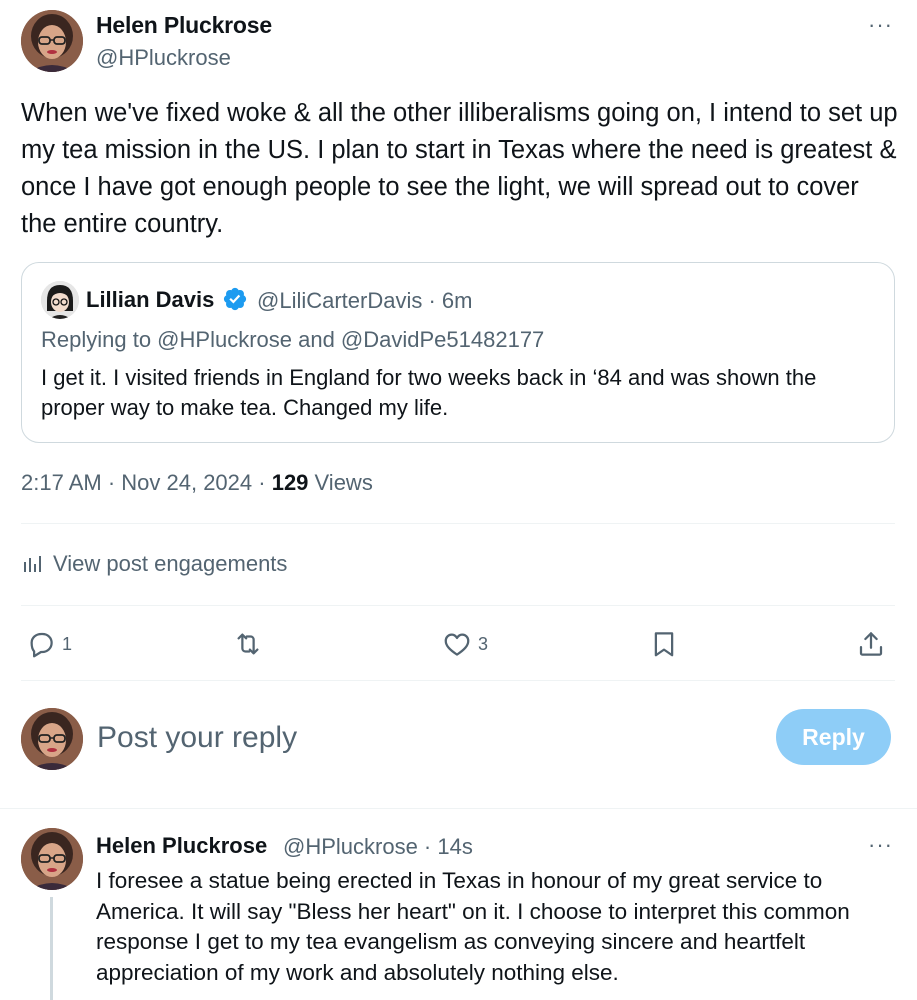 This screenshot has height=1000, width=917. Describe the element at coordinates (163, 58) in the screenshot. I see `author-handle: @HPluckrose` at that location.